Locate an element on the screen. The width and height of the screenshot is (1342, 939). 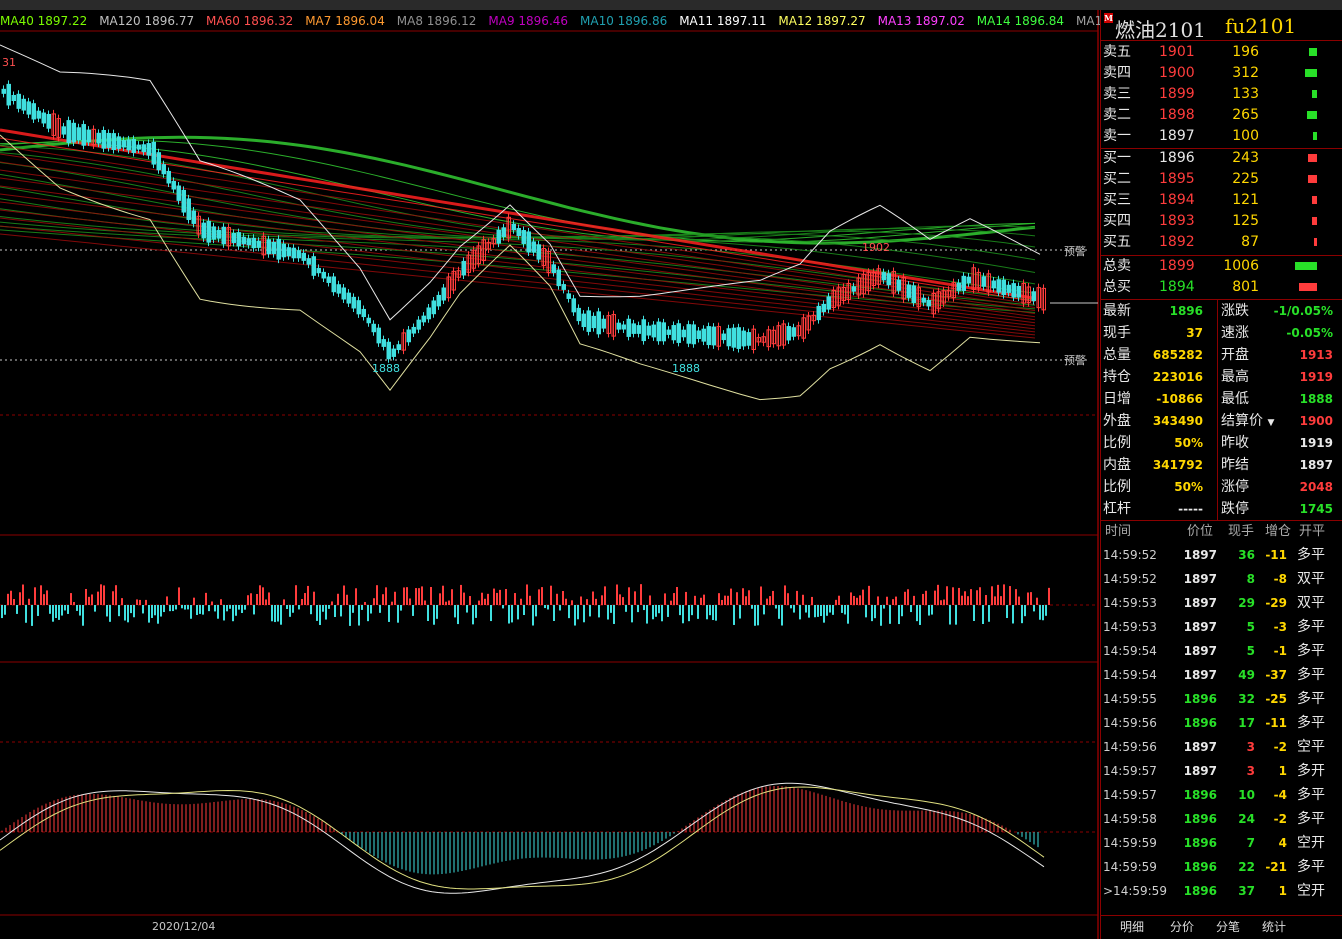
order-book-row: 买五 1892 87 is located at coordinates (1221, 242).